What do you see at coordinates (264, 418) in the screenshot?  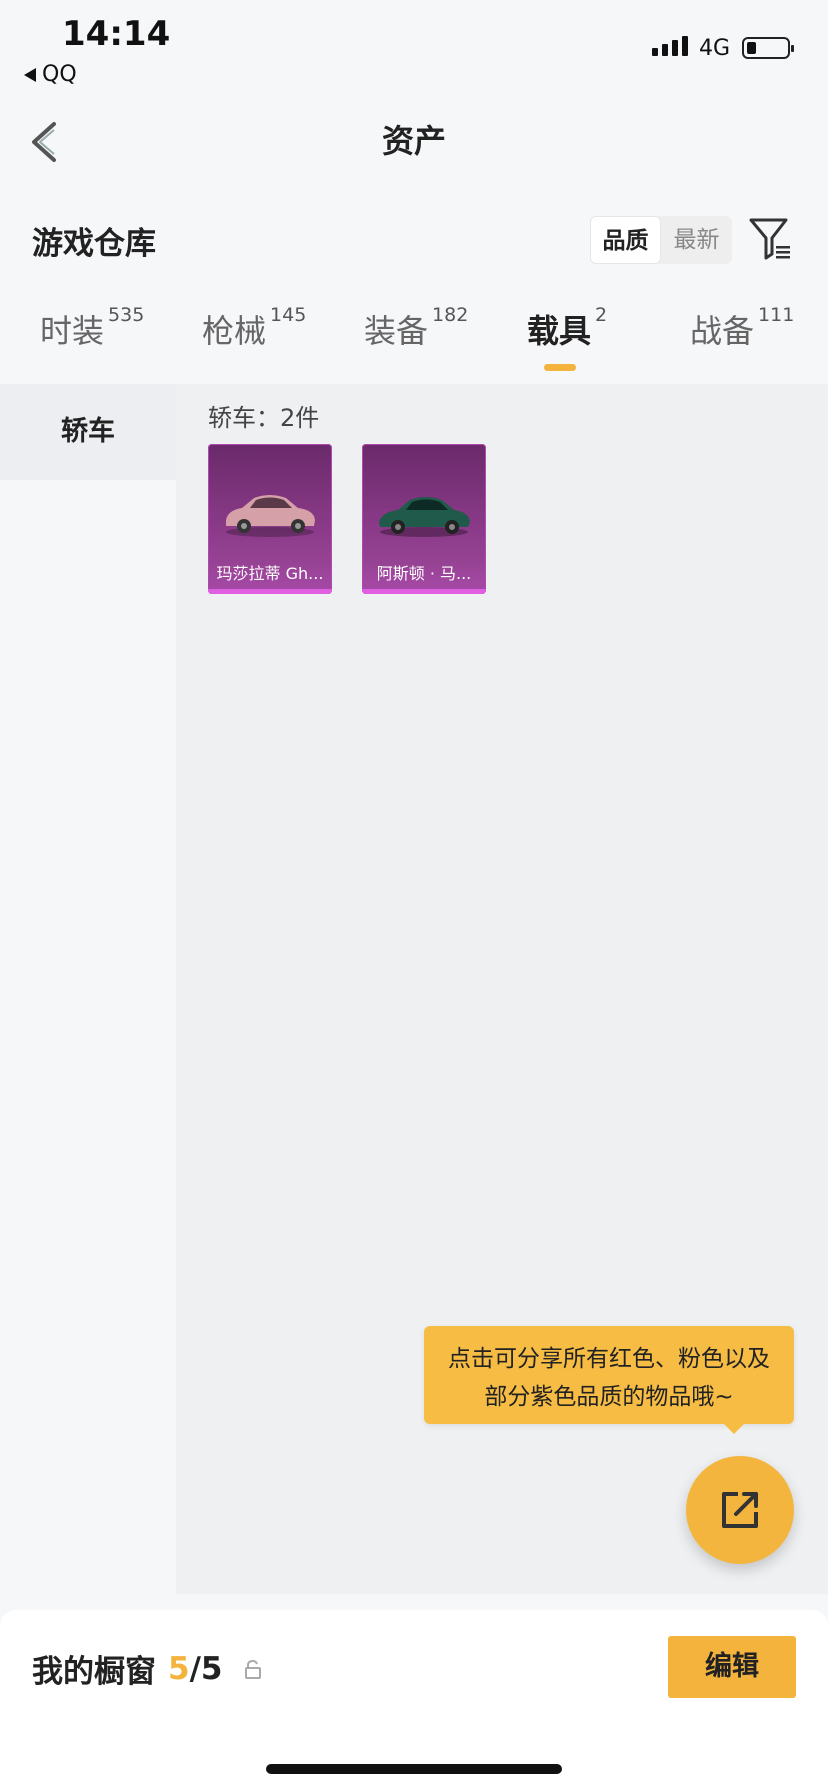 I see `item-count: 轿车：2件` at bounding box center [264, 418].